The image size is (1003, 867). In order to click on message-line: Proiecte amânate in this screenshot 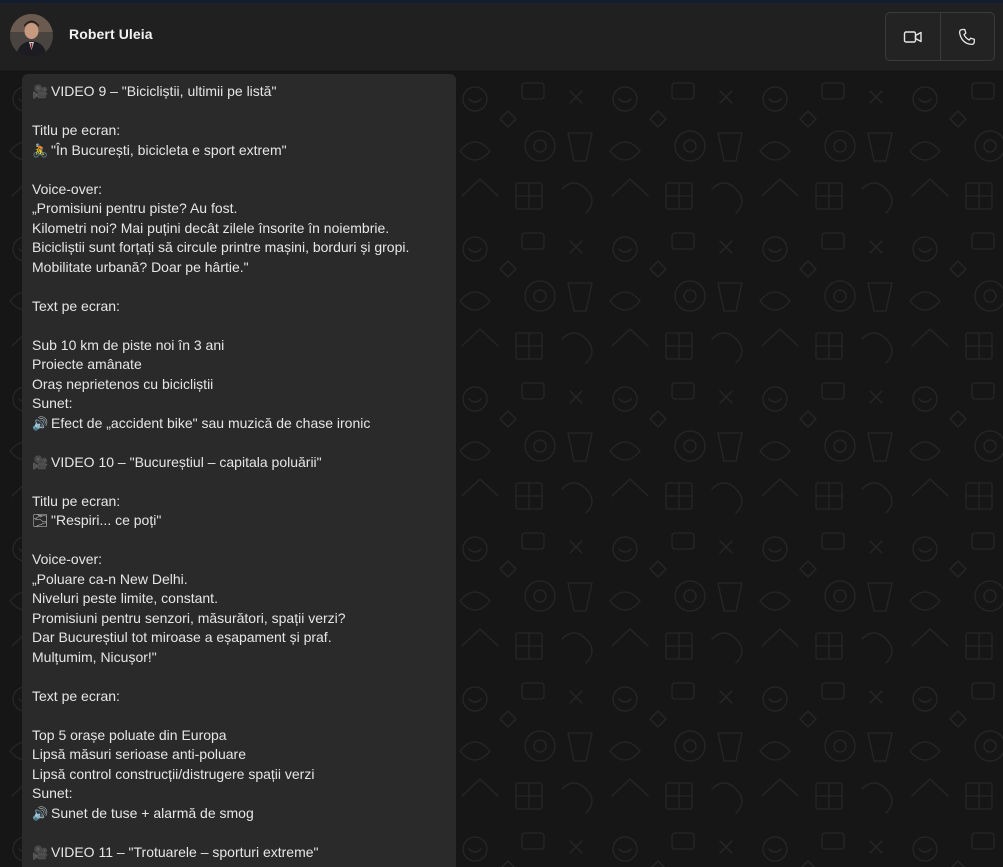, I will do `click(244, 365)`.